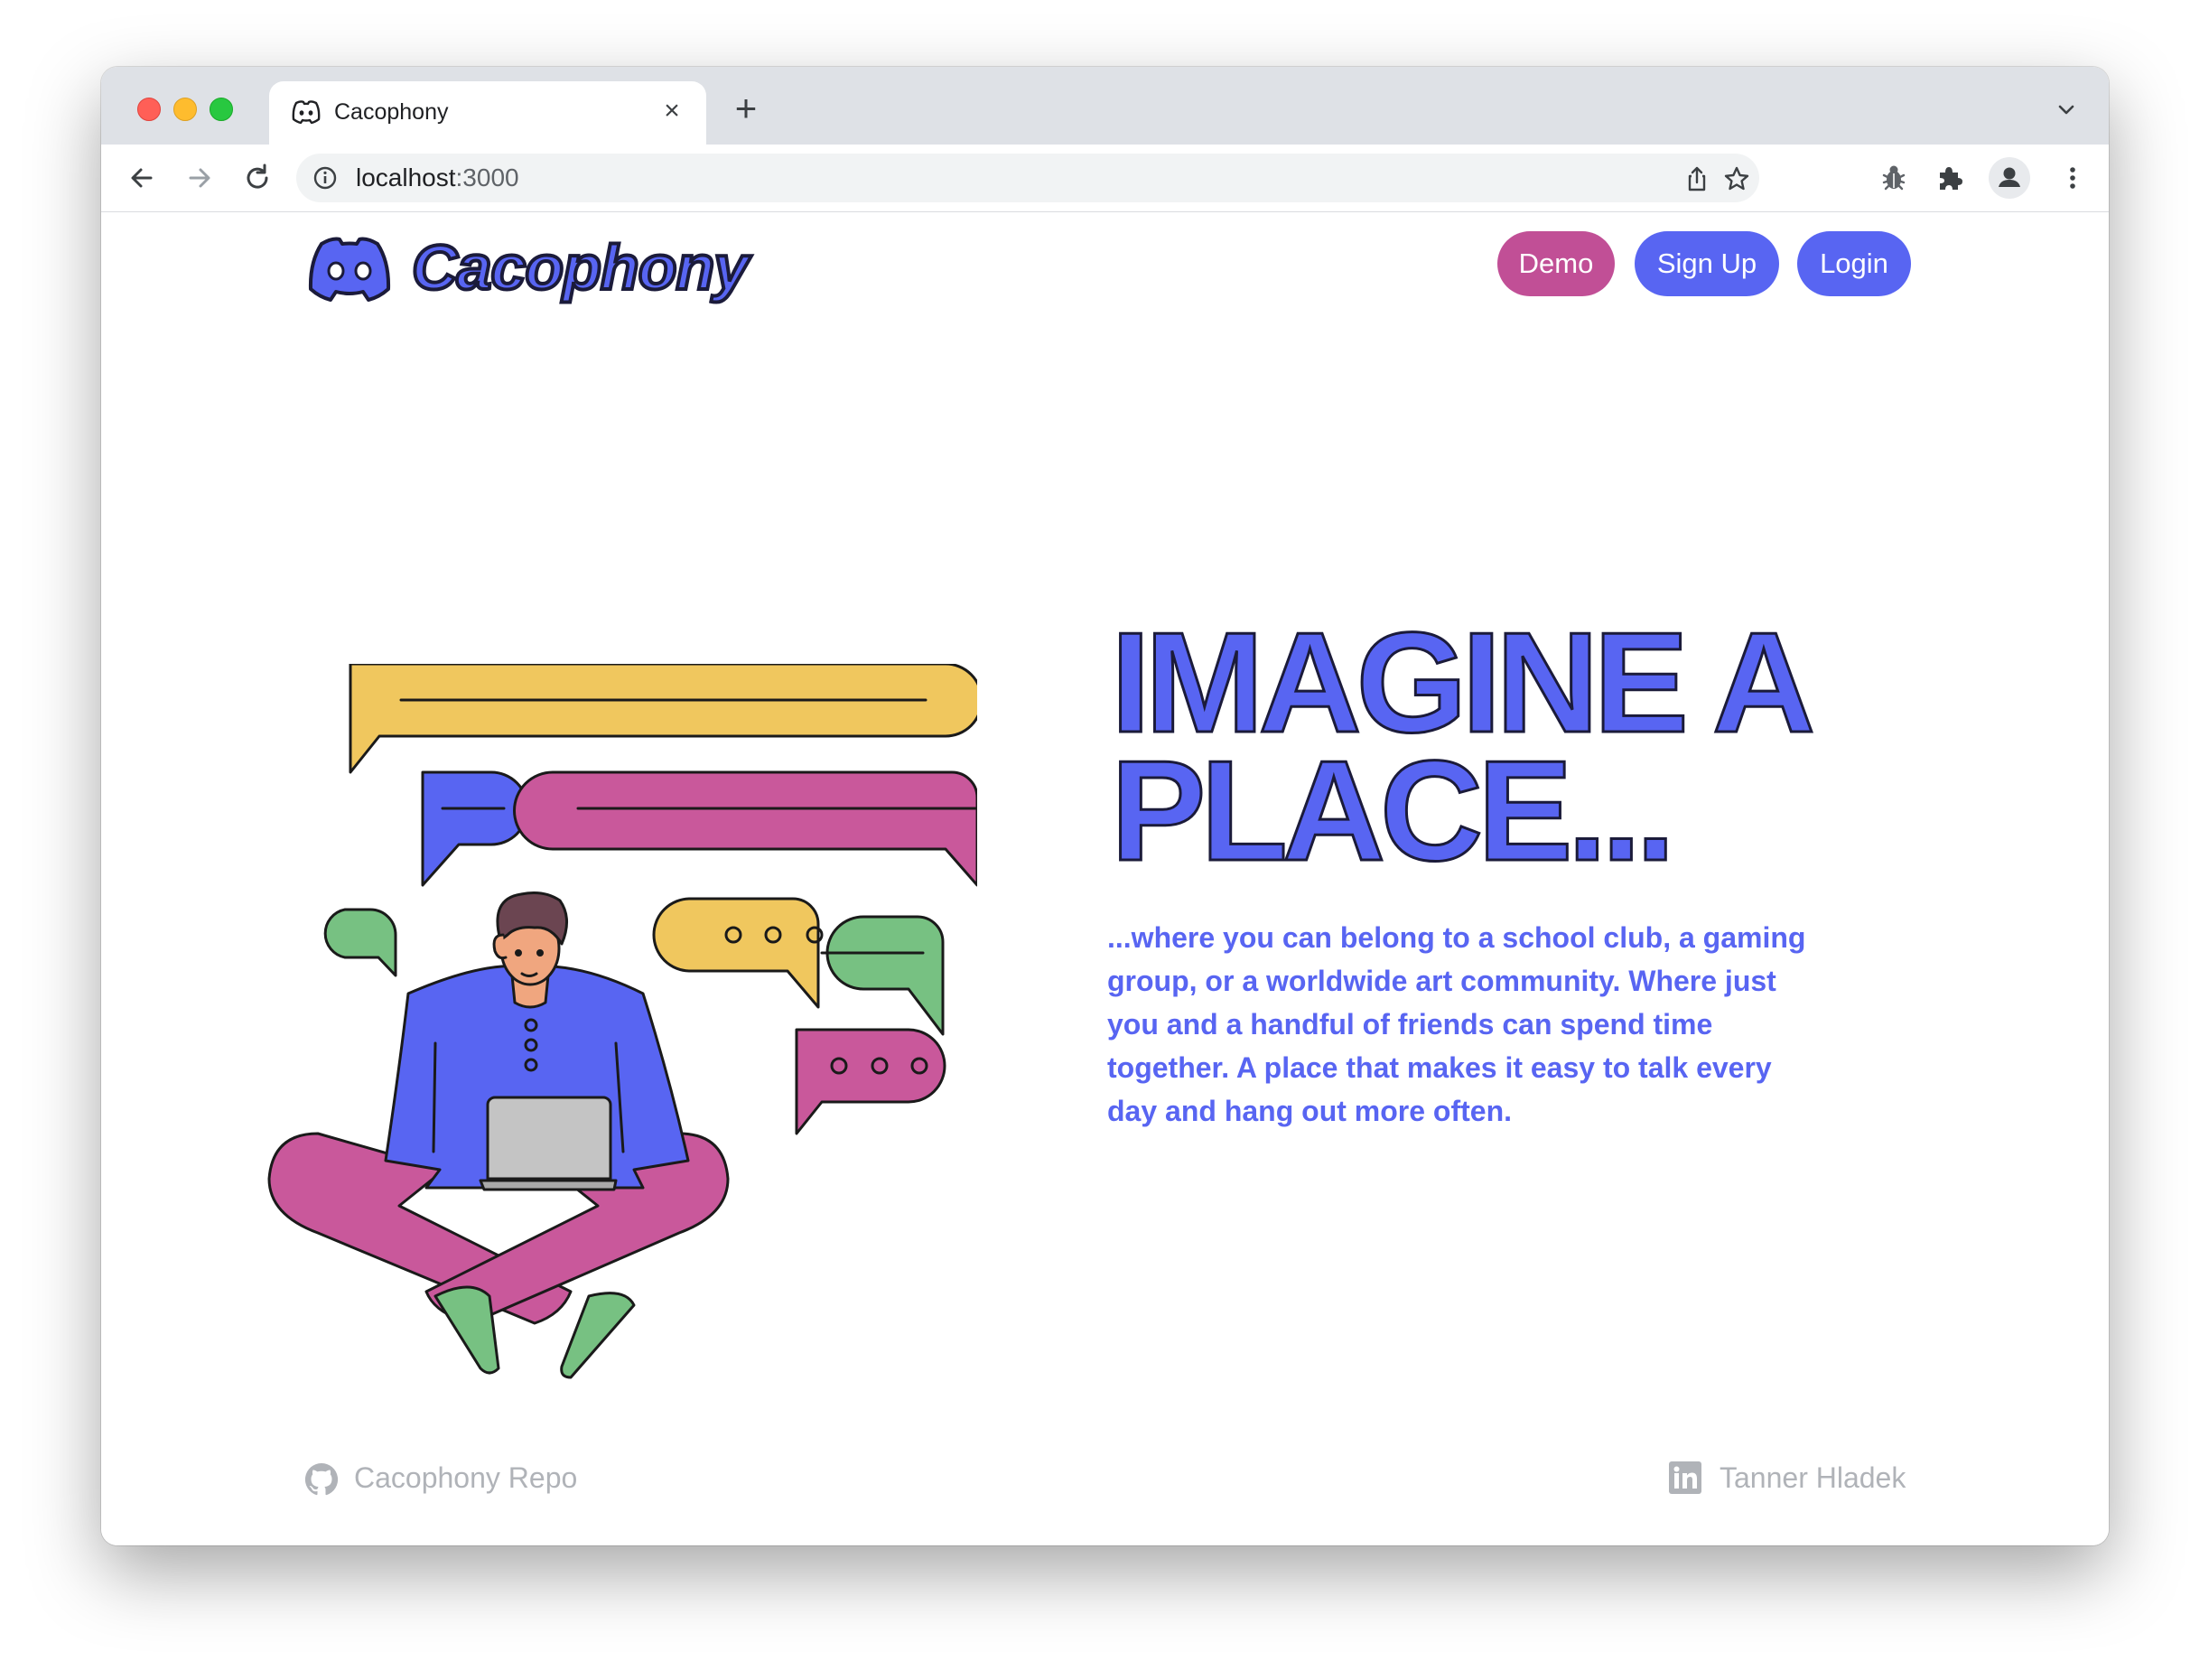 This screenshot has width=2209, height=1680. I want to click on minimize-window-button, so click(185, 109).